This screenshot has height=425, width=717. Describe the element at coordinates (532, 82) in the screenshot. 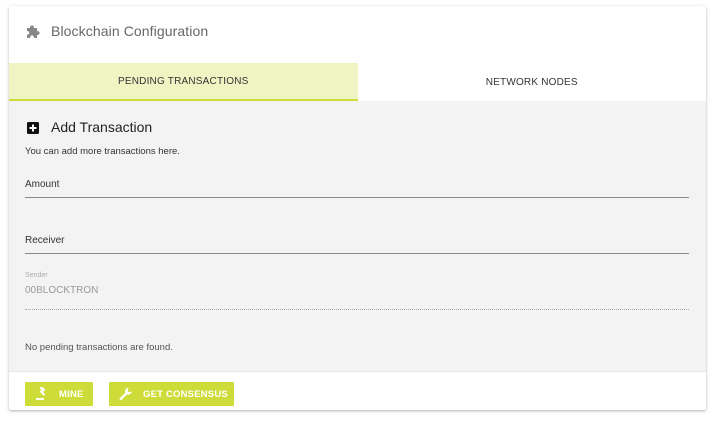

I see `tab-network-nodes: NETWORK NODES` at that location.